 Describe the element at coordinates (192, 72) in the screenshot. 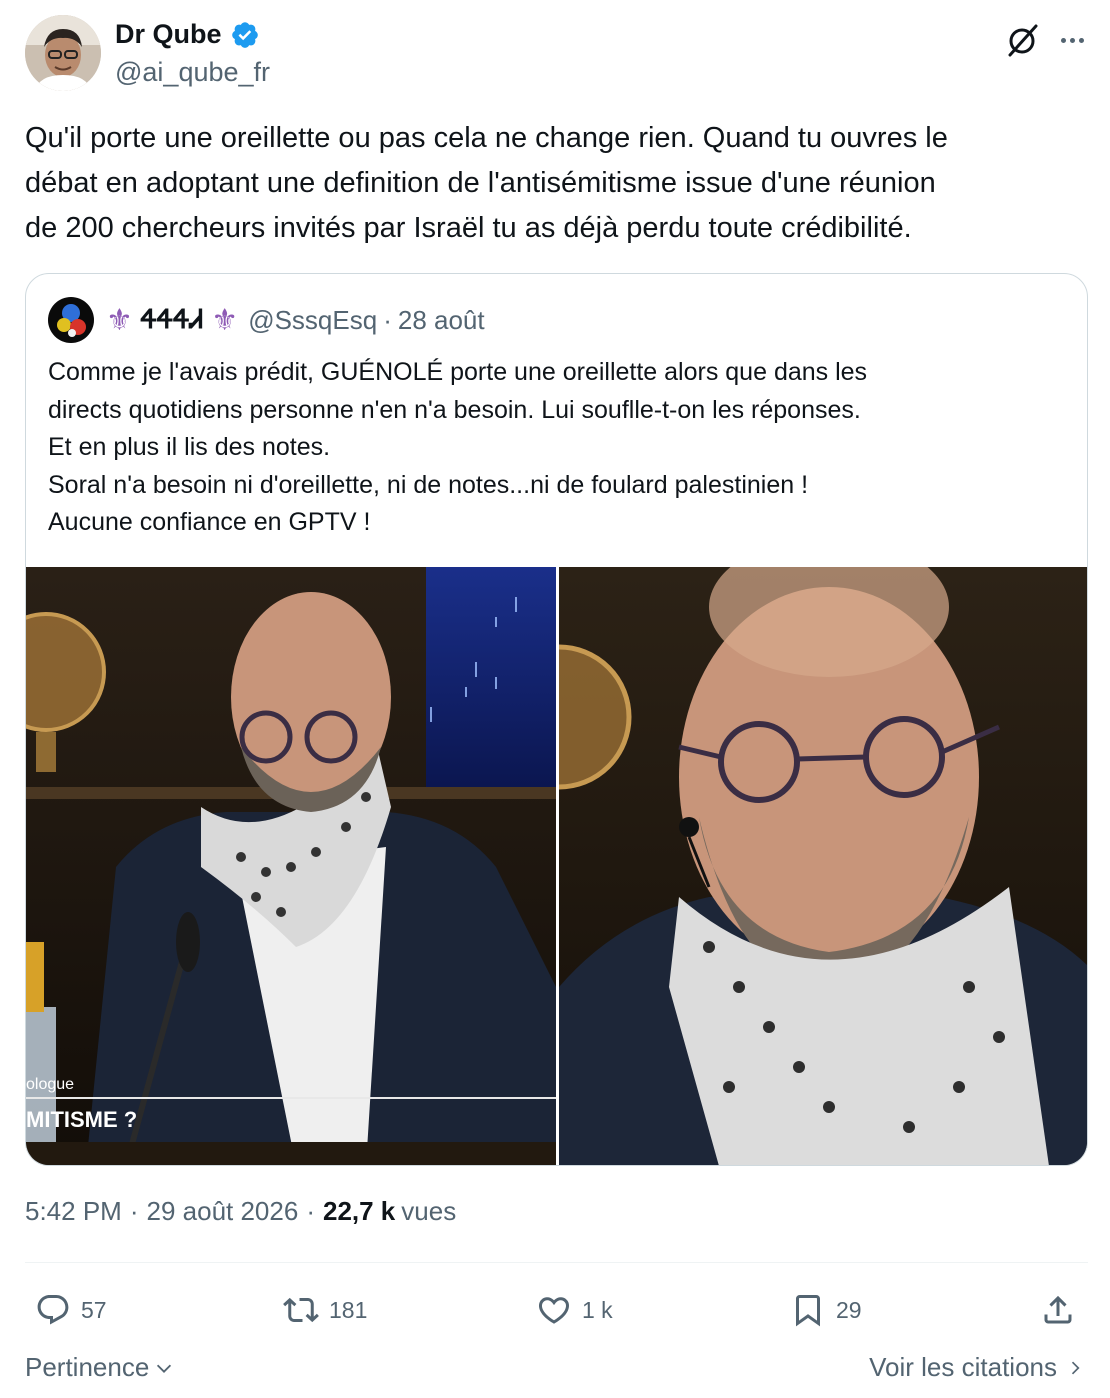

I see `author-handle: @ai_qube_fr` at that location.